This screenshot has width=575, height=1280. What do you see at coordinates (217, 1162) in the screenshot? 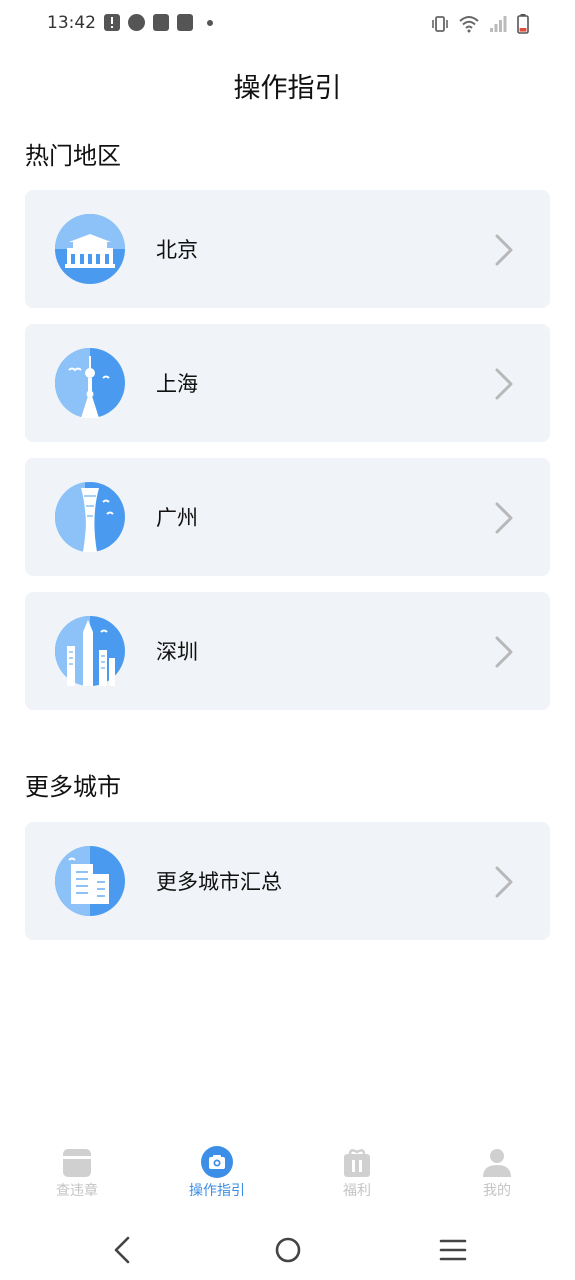
I see `camera-icon` at bounding box center [217, 1162].